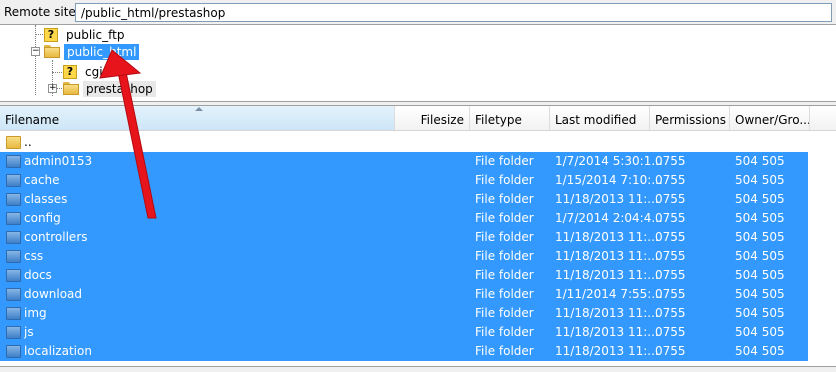 The image size is (836, 372). I want to click on file-name: download, so click(53, 294).